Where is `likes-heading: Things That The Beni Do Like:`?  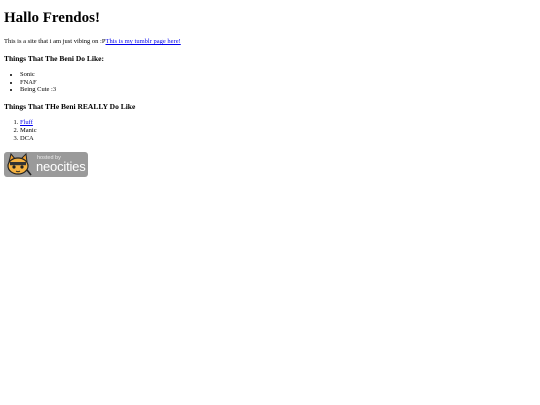 likes-heading: Things That The Beni Do Like: is located at coordinates (54, 58).